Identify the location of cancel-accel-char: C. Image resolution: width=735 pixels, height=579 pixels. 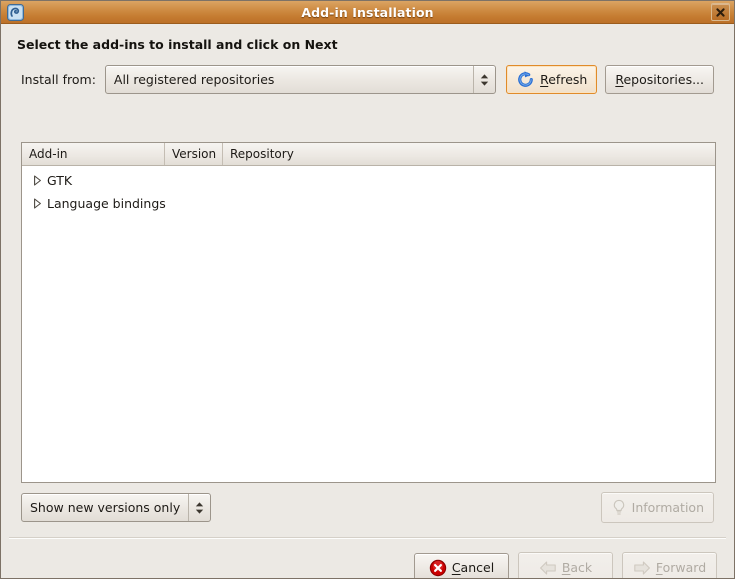
(456, 567).